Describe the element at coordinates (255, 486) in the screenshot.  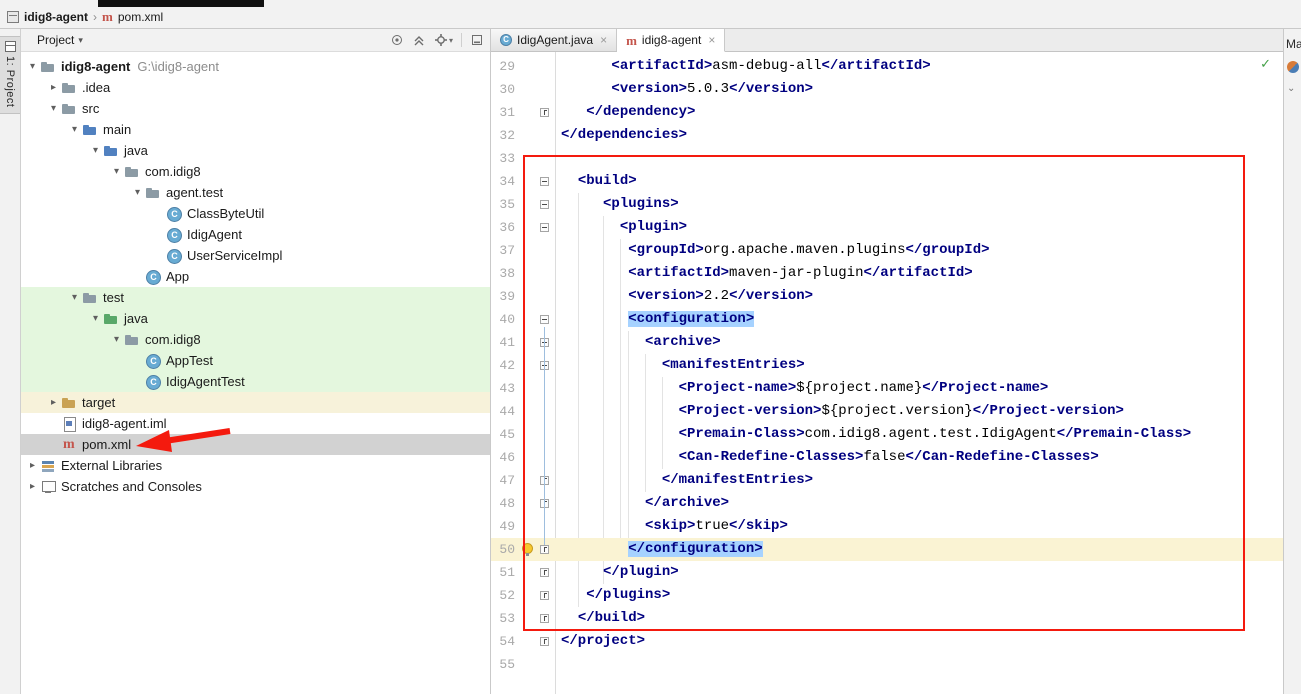
I see `tree-item-scratches-and-consoles: ▸ Scratches and Consoles` at that location.